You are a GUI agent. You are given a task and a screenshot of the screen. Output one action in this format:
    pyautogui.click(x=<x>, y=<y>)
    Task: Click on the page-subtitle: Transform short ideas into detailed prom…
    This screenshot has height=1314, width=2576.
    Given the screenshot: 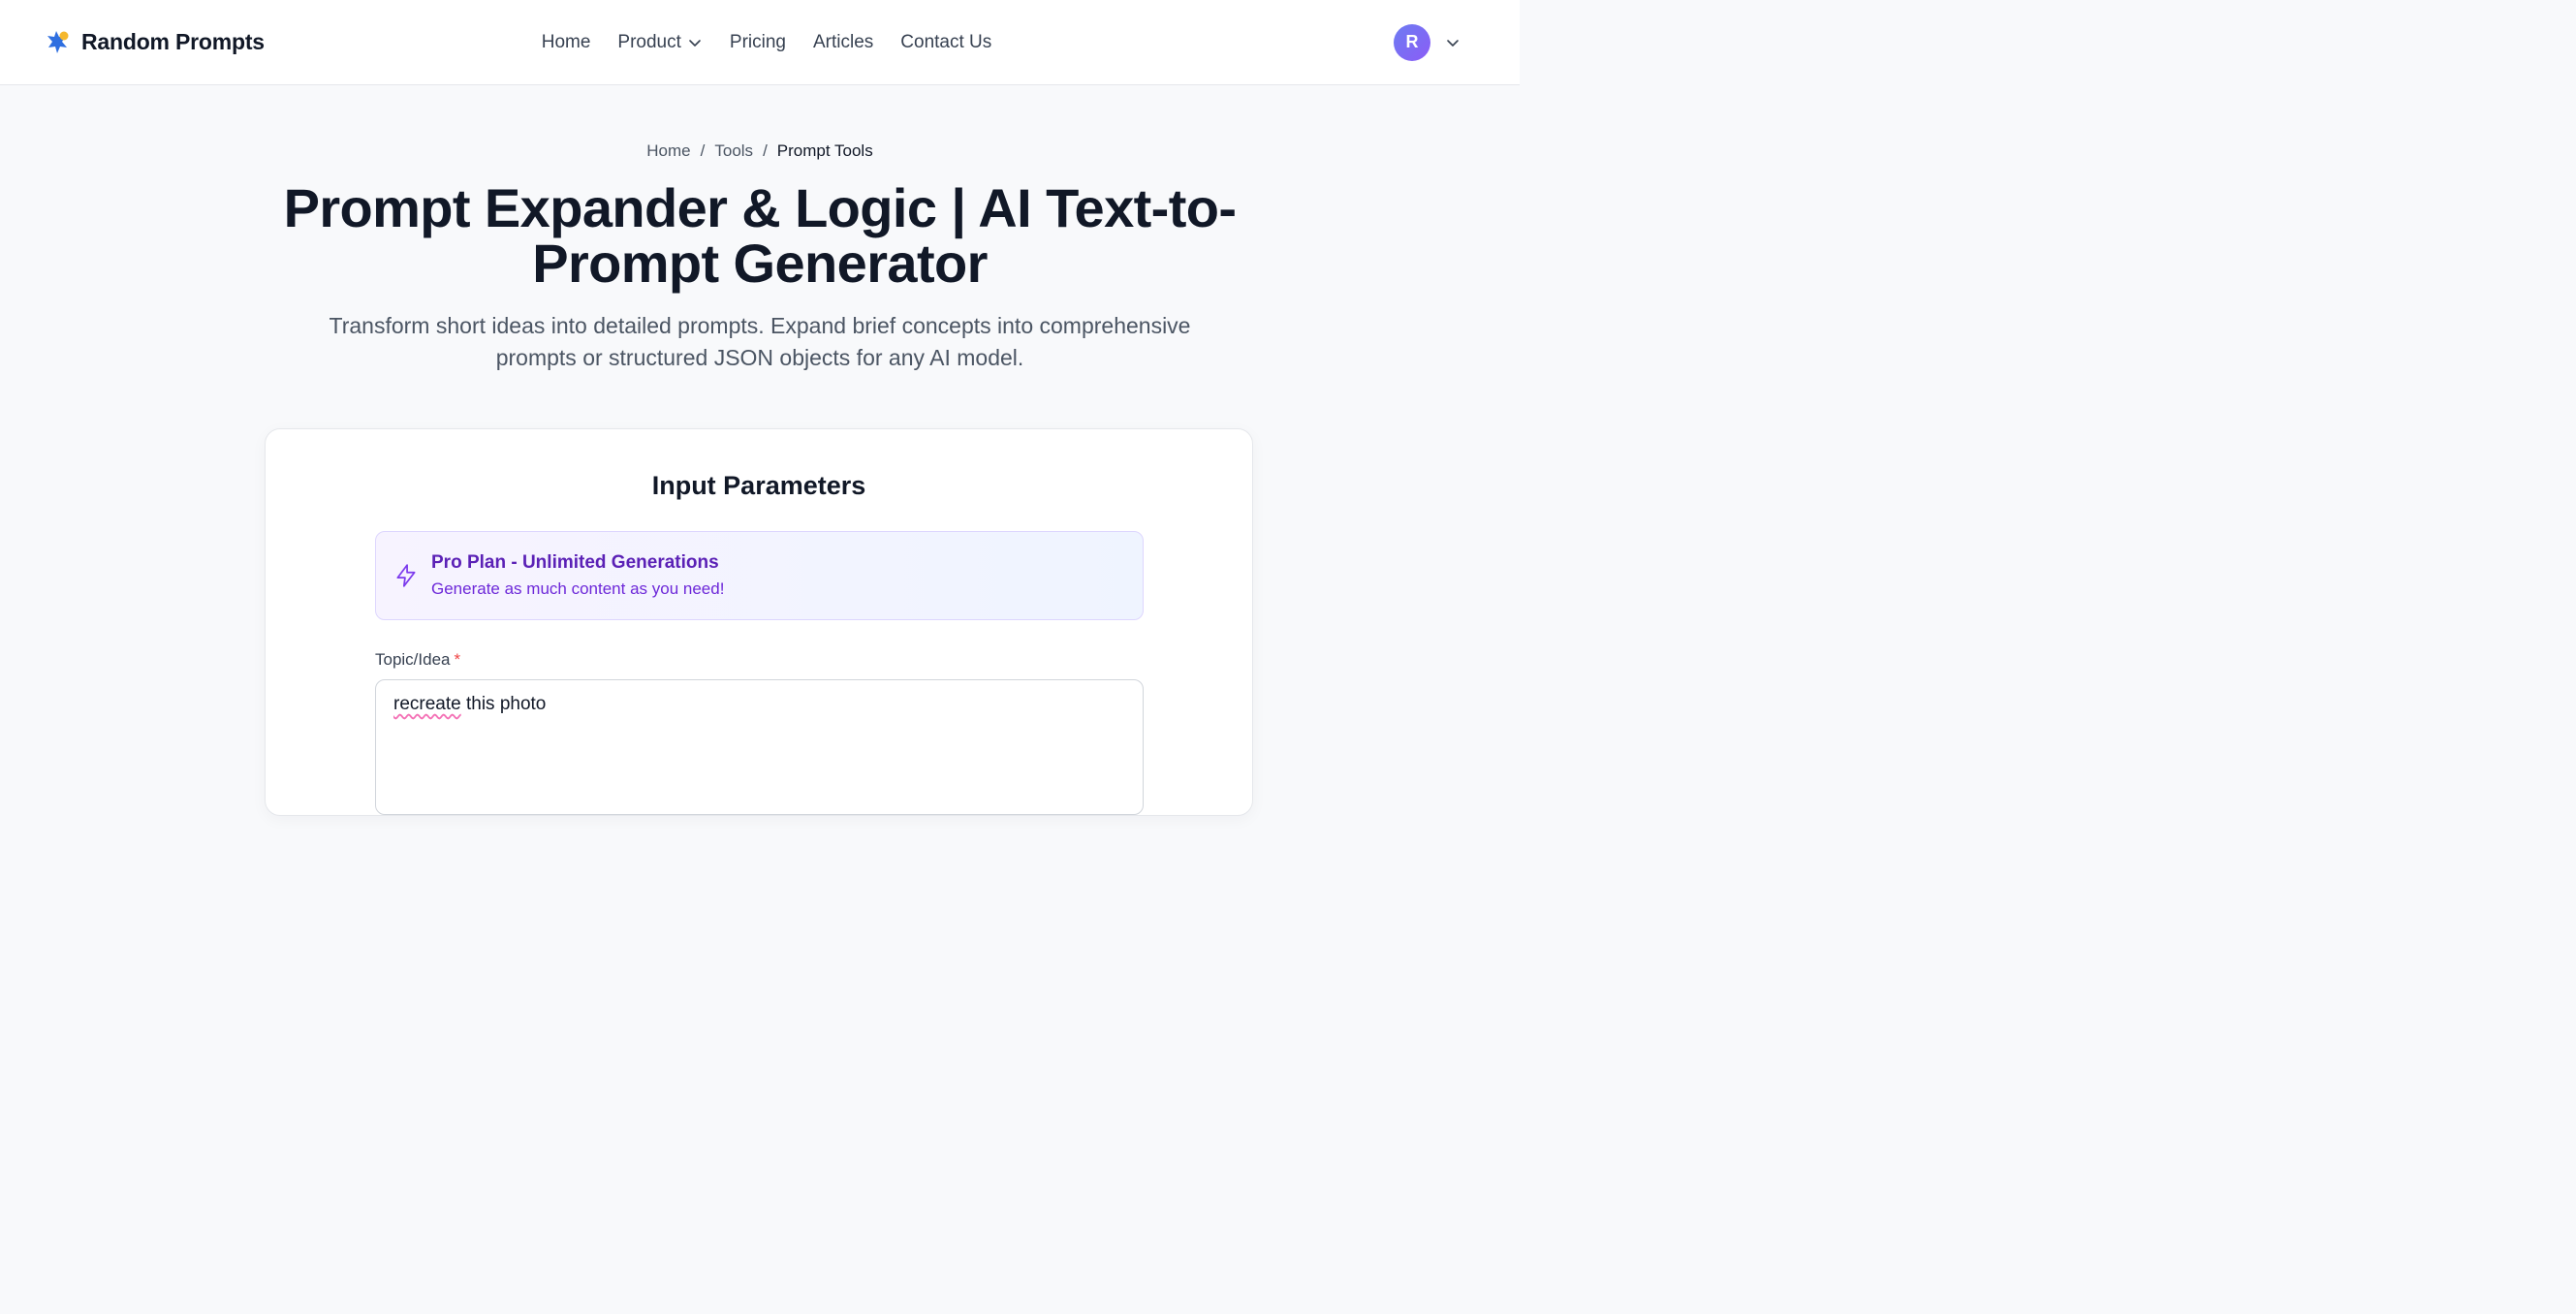 What is the action you would take?
    pyautogui.click(x=760, y=341)
    